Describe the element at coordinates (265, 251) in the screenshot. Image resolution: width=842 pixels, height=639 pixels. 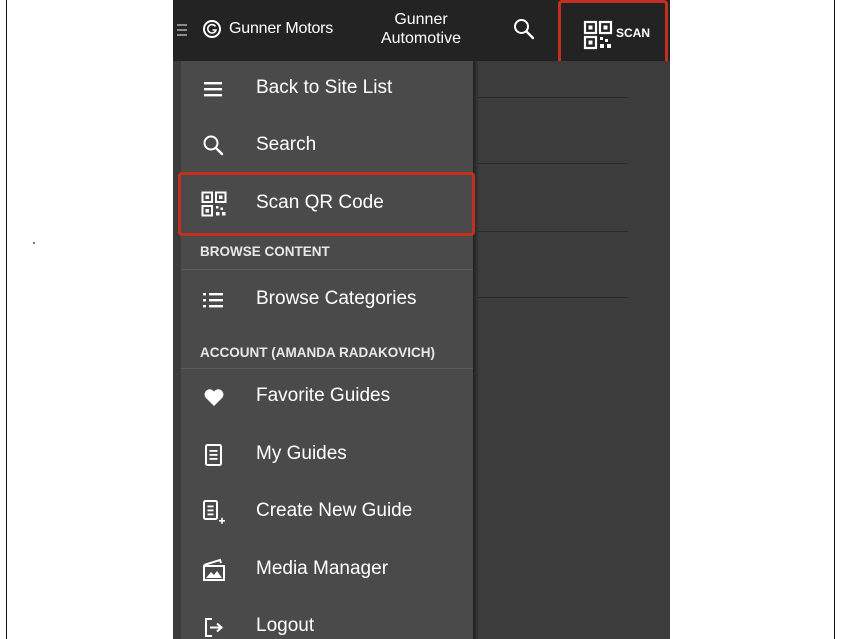
I see `section-browse-label: BROWSE CONTENT` at that location.